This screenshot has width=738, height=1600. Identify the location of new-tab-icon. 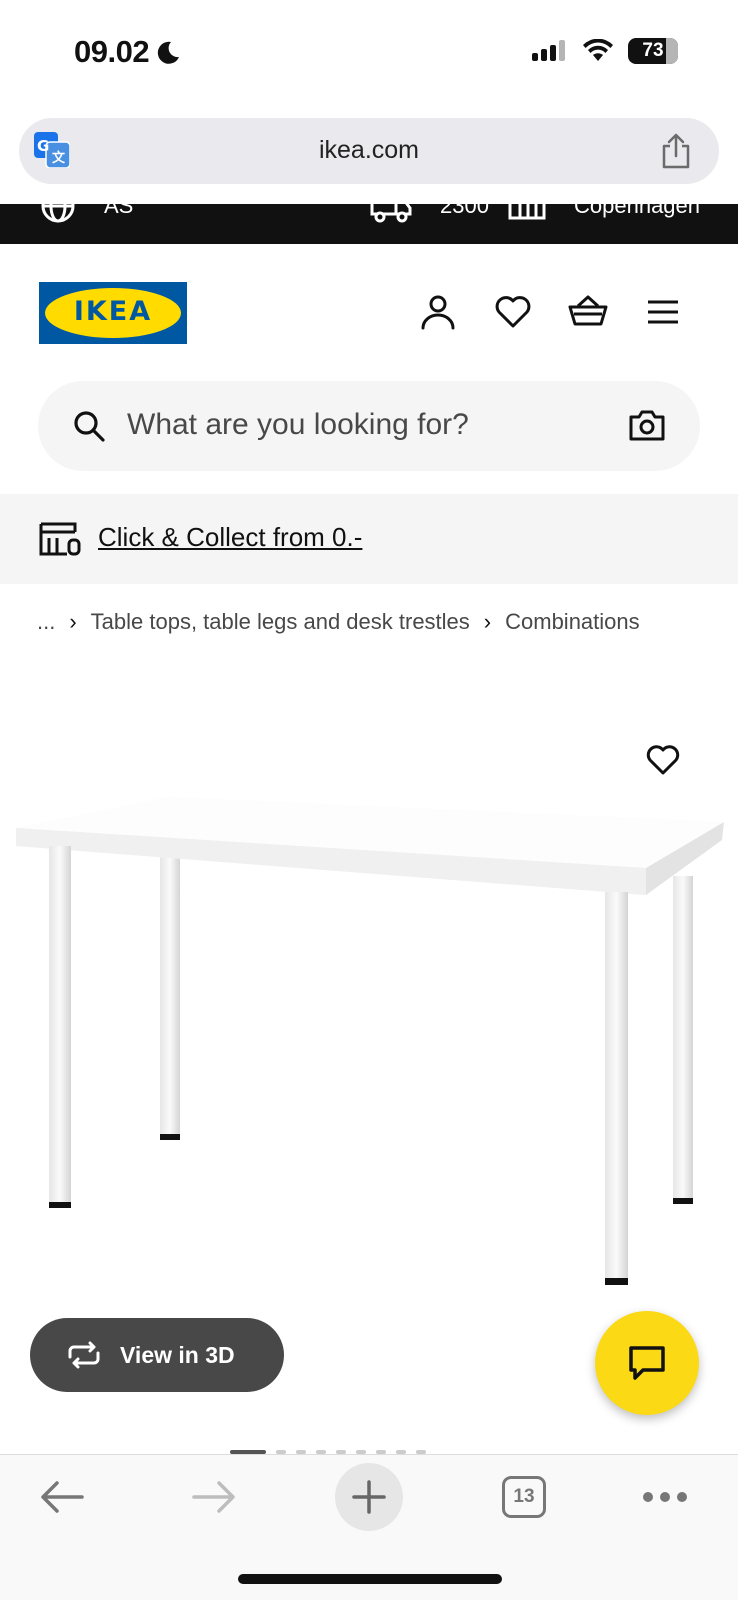
(369, 1497).